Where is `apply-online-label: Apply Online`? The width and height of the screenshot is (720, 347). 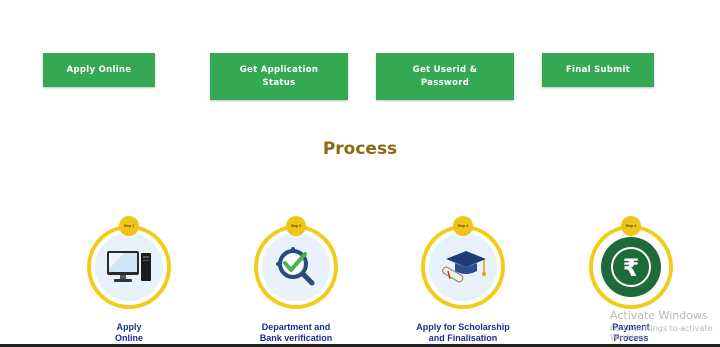 apply-online-label: Apply Online is located at coordinates (99, 69).